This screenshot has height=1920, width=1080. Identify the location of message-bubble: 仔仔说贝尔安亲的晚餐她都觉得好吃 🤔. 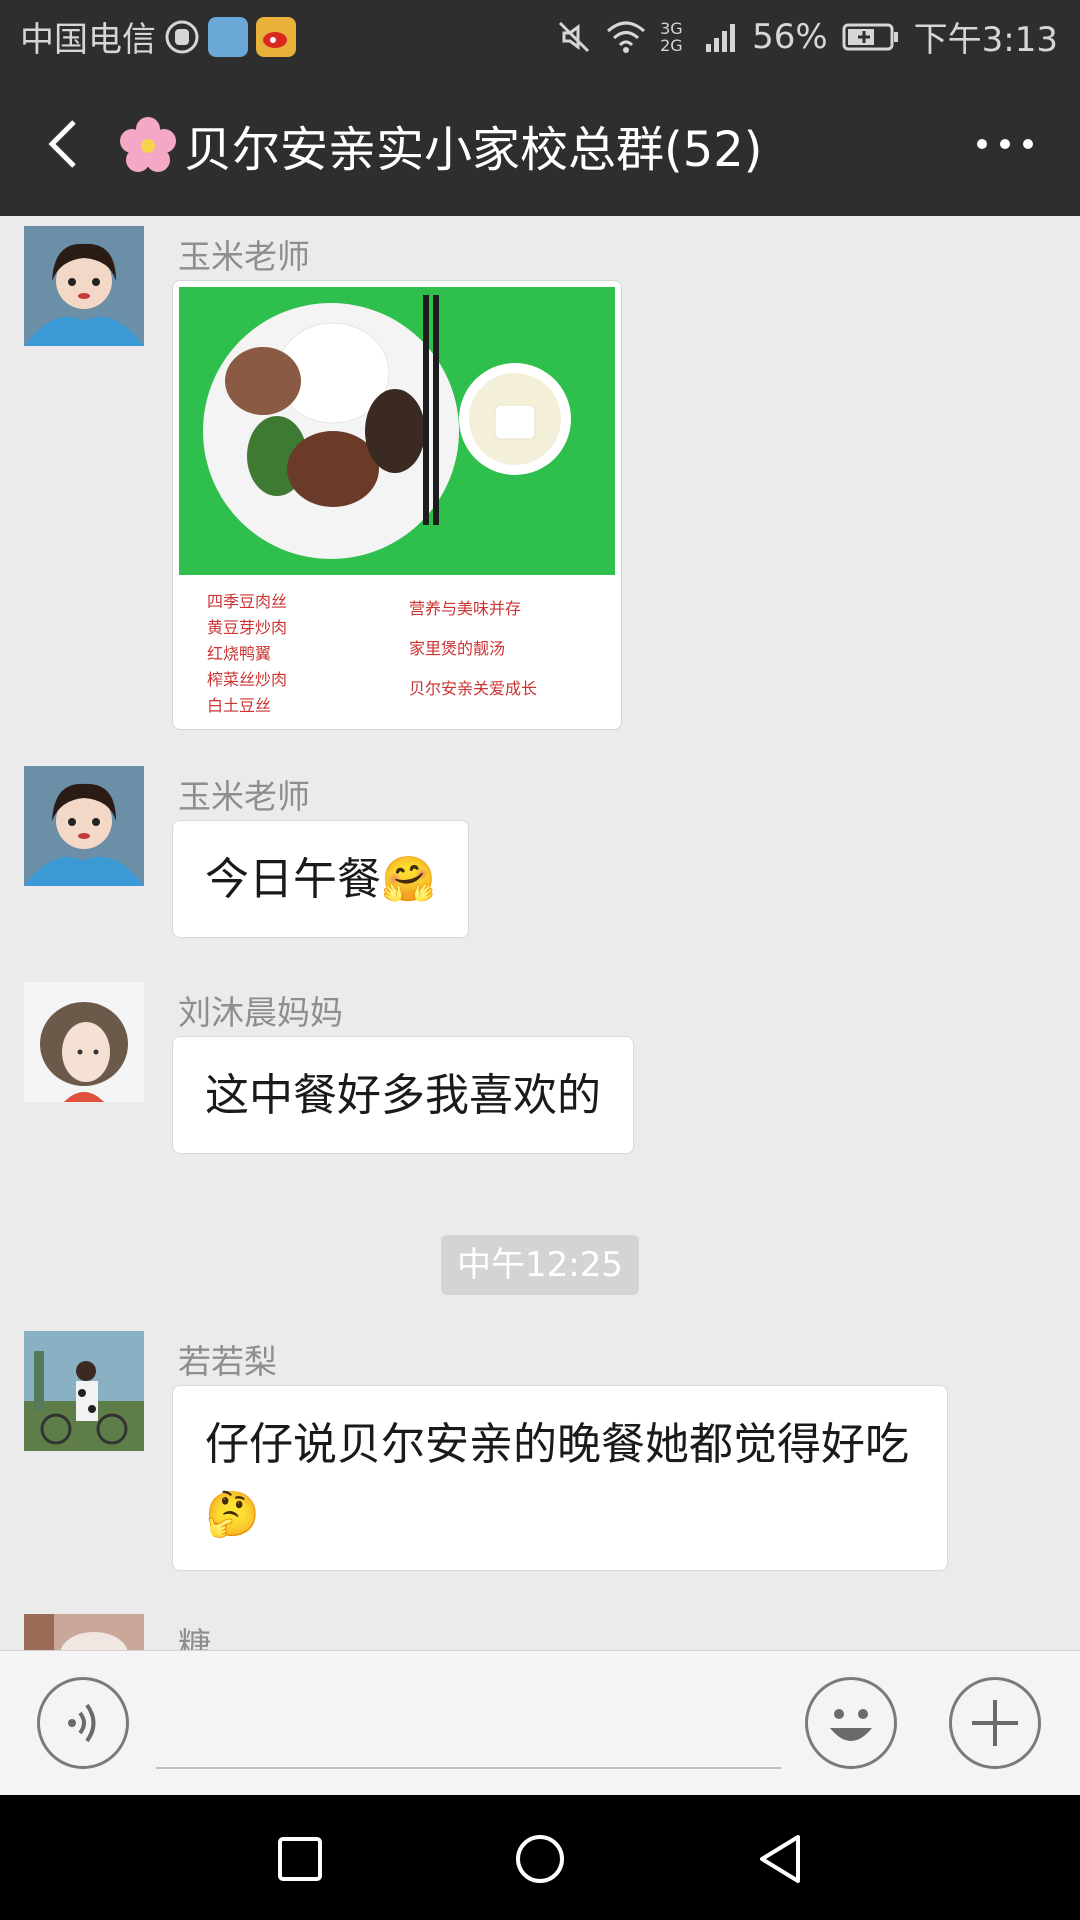
(560, 1478).